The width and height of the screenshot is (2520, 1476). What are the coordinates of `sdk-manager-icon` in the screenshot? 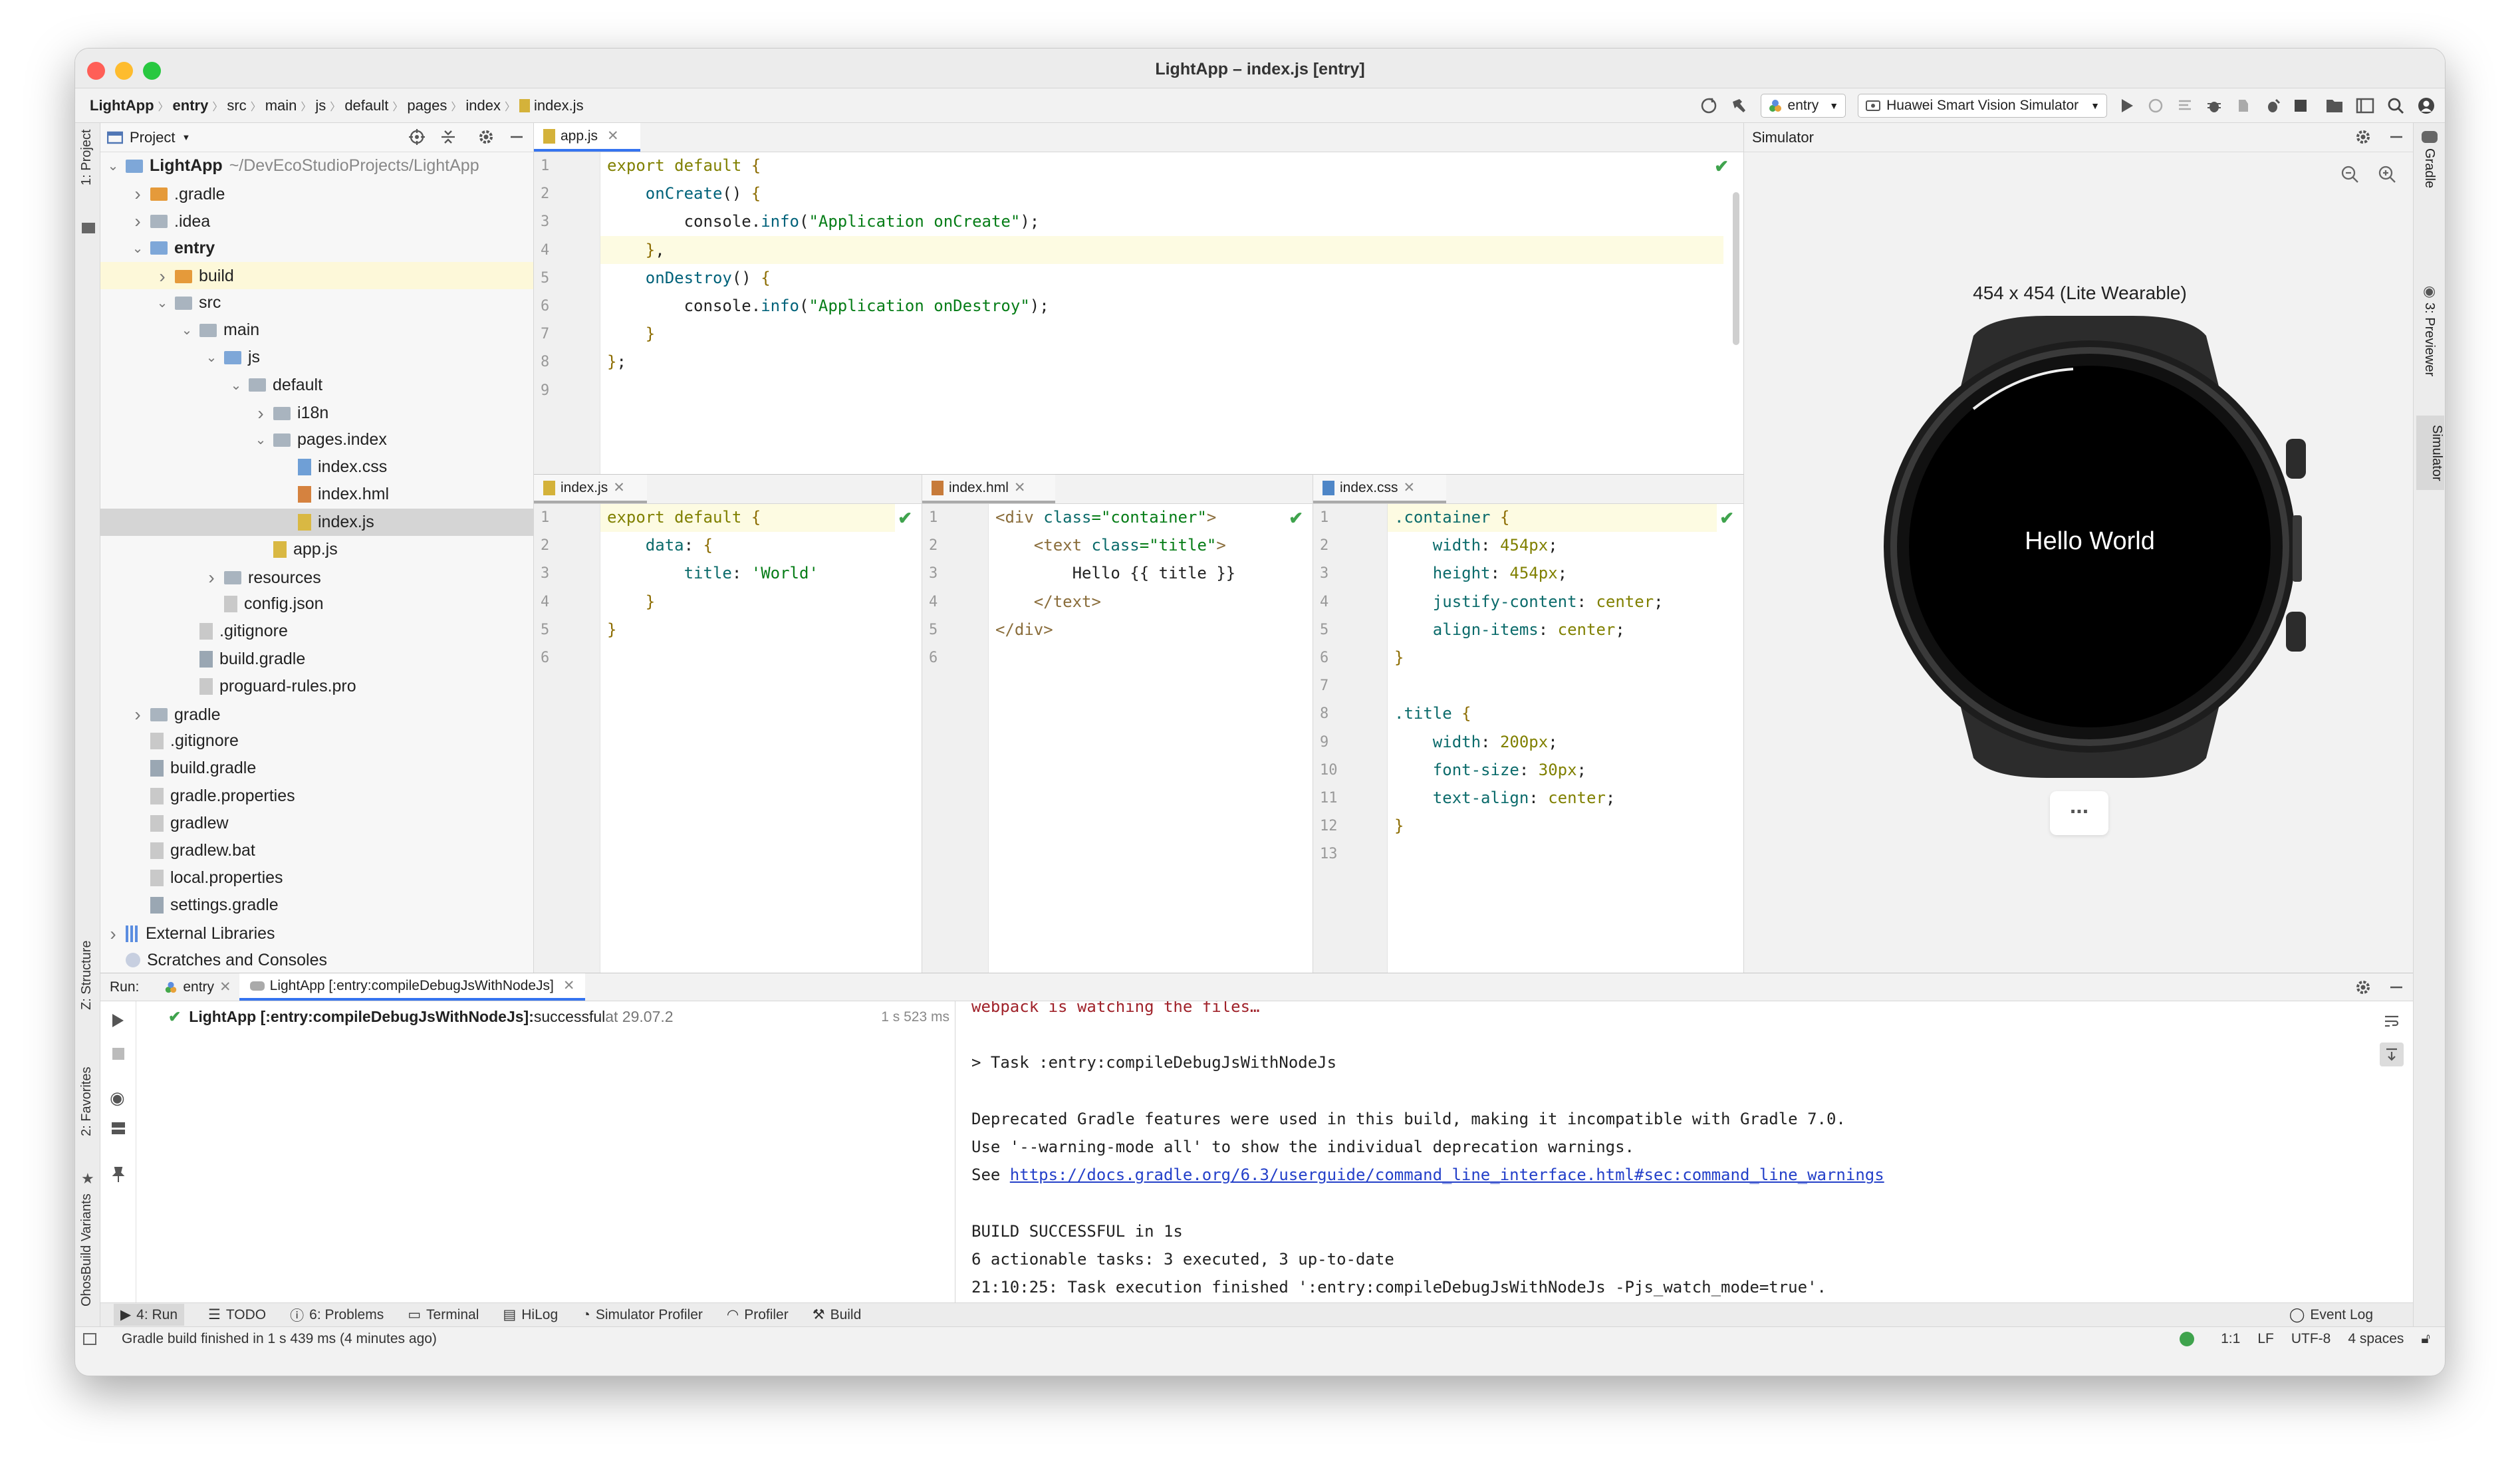 It's located at (2365, 105).